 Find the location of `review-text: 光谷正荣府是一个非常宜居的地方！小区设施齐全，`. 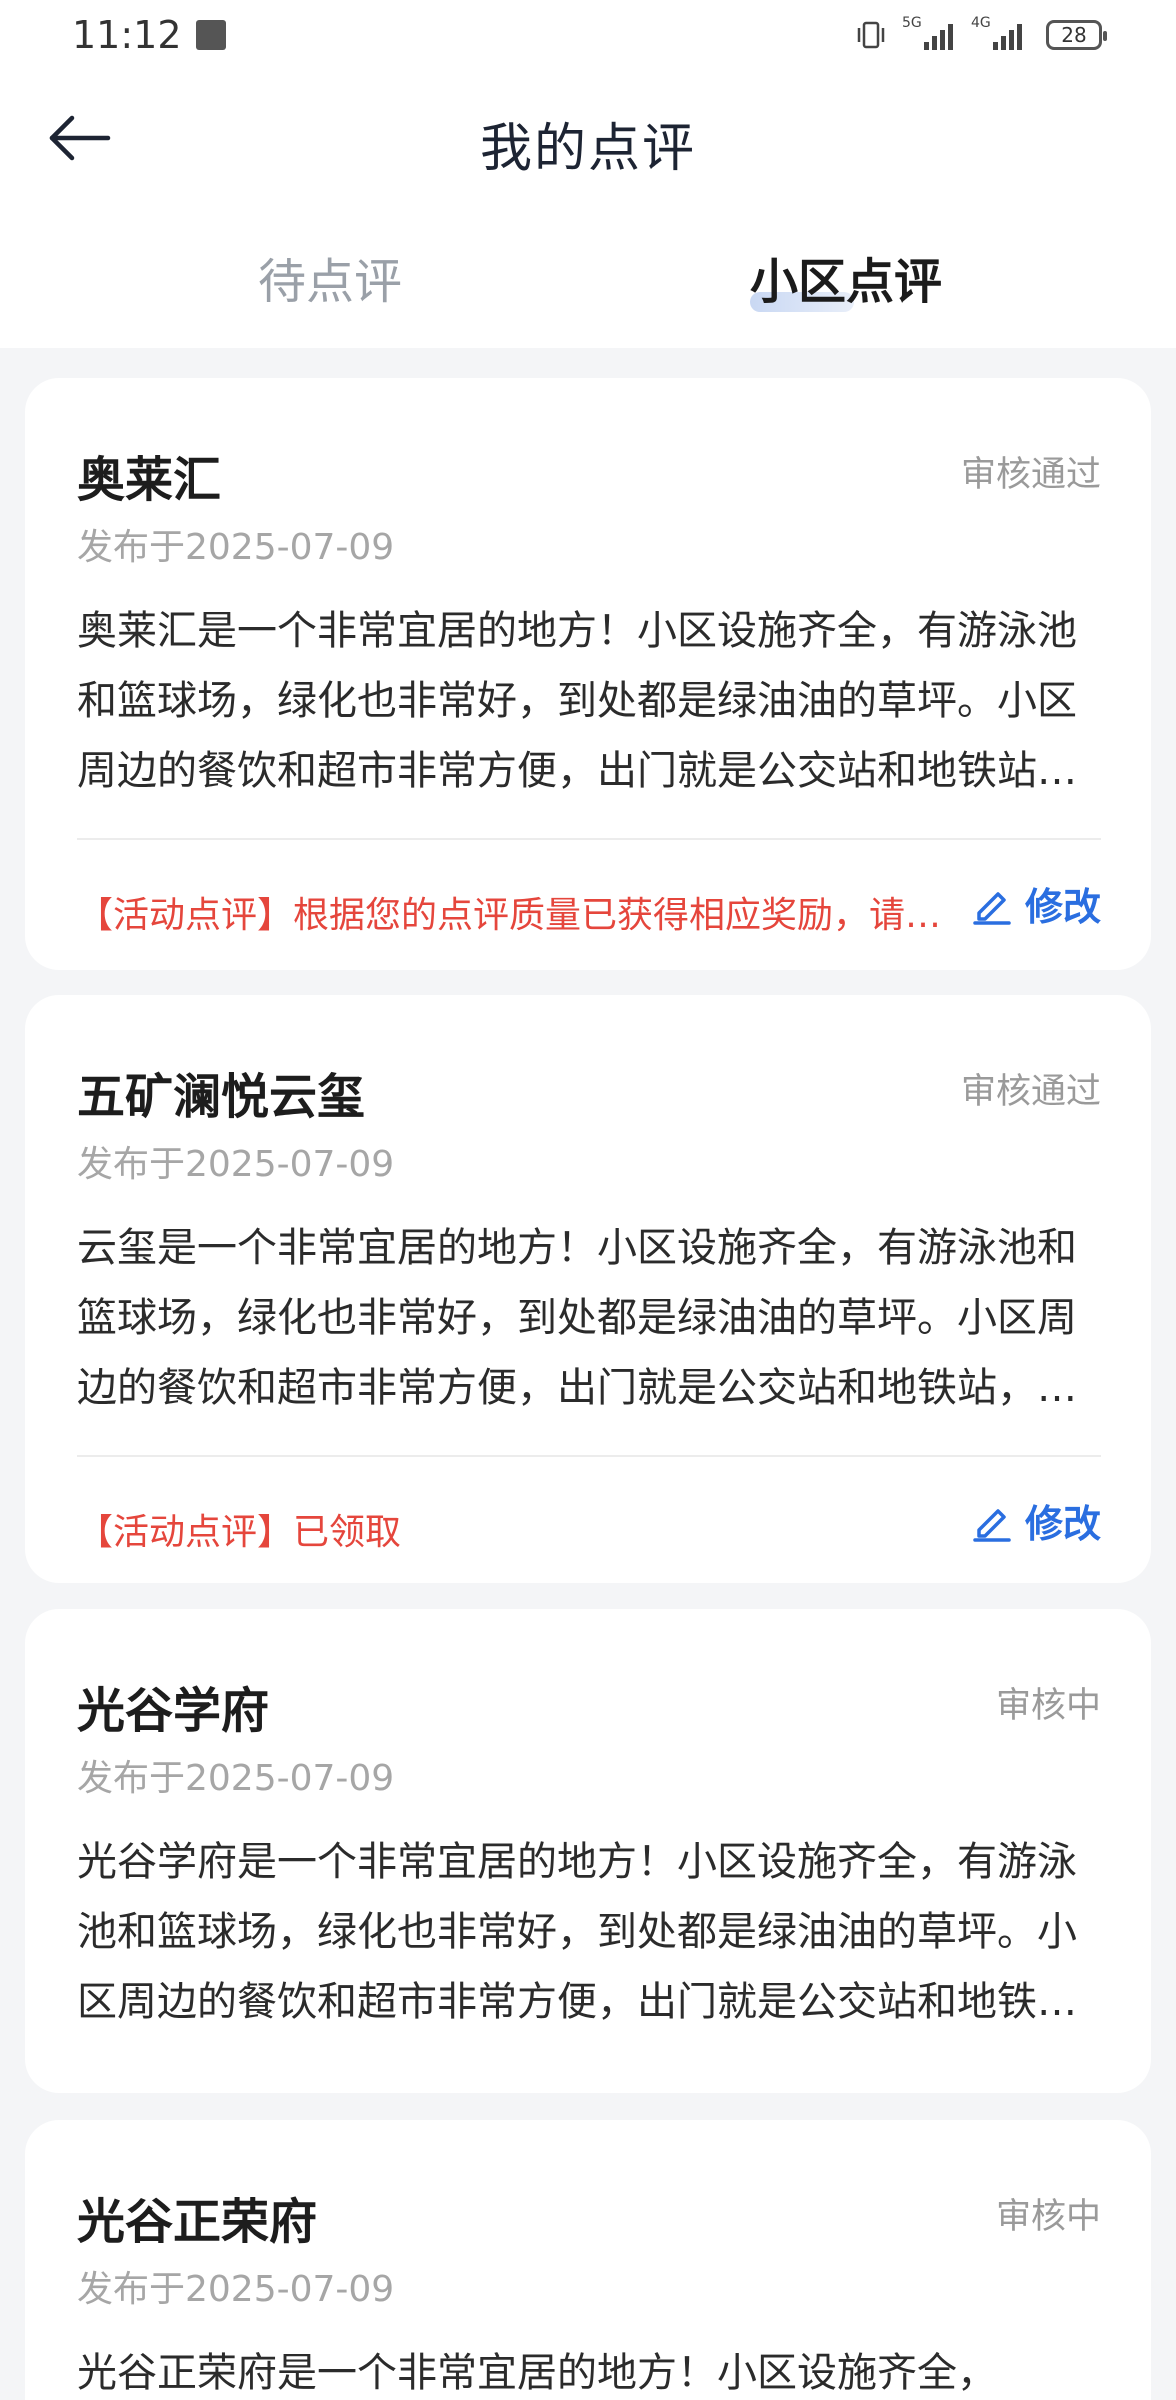

review-text: 光谷正荣府是一个非常宜居的地方！小区设施齐全， is located at coordinates (537, 2373).